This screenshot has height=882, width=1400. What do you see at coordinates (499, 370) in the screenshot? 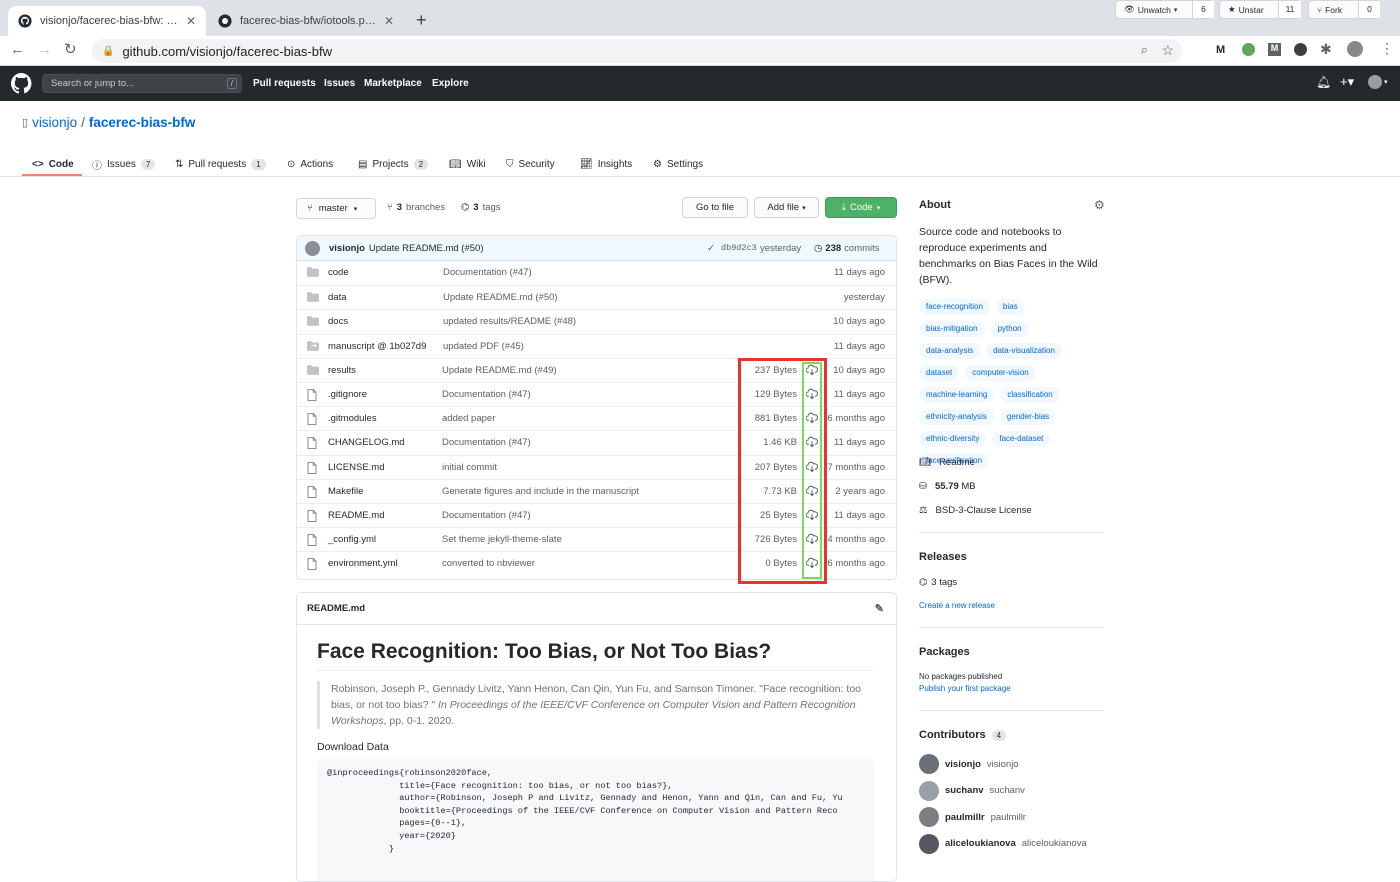
I see `file-commit-message: Update README.md (#49)` at bounding box center [499, 370].